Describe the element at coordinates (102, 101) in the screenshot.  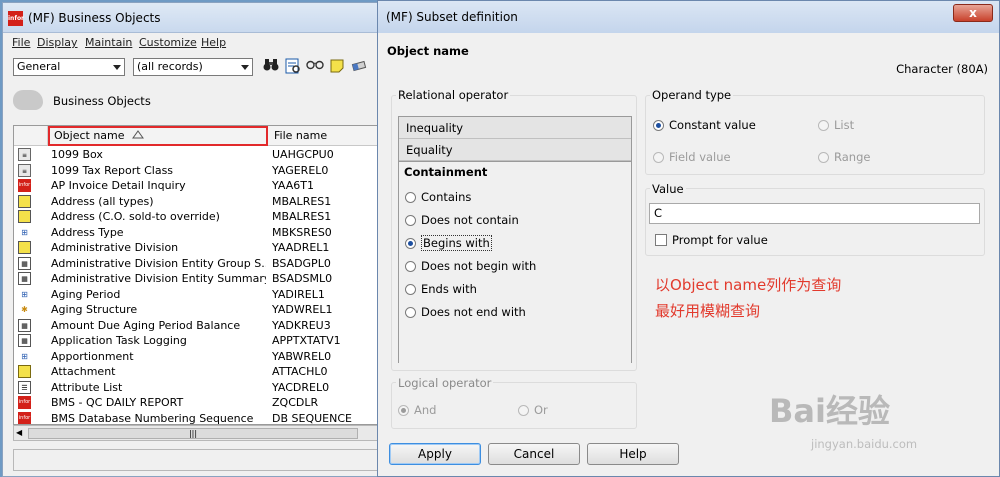
I see `section-label: Business Objects` at that location.